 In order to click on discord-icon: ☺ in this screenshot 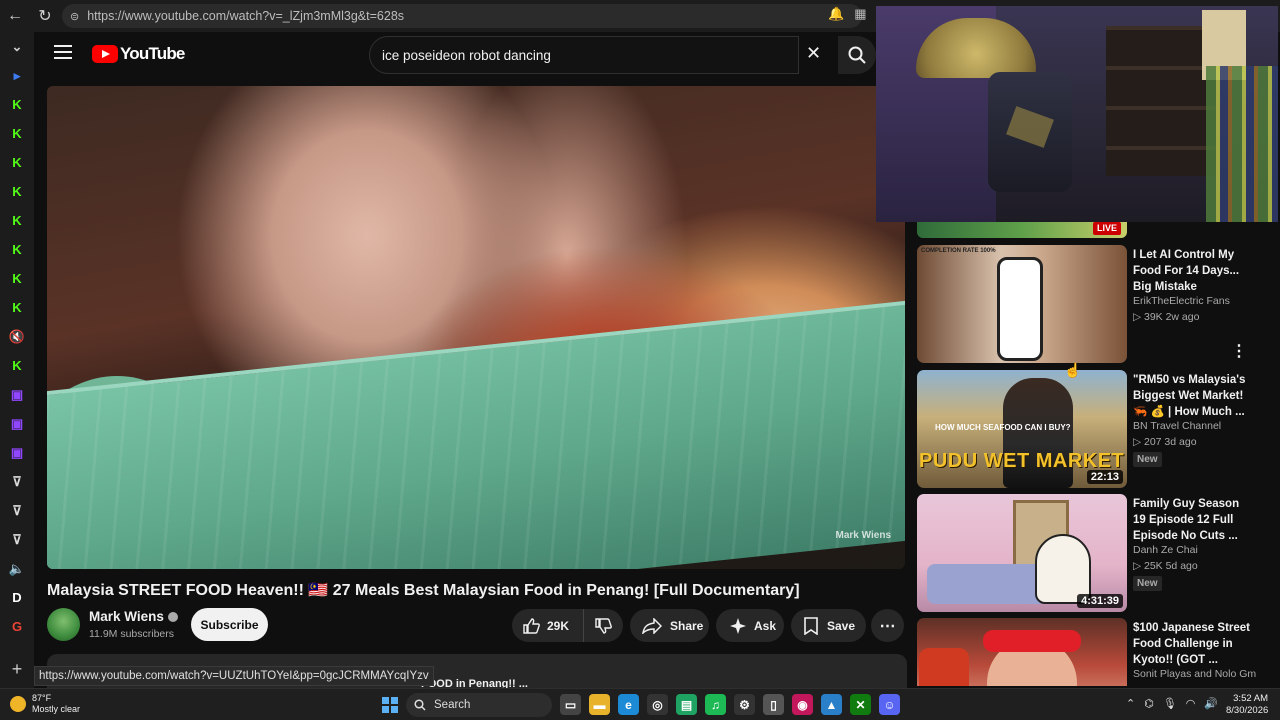, I will do `click(889, 704)`.